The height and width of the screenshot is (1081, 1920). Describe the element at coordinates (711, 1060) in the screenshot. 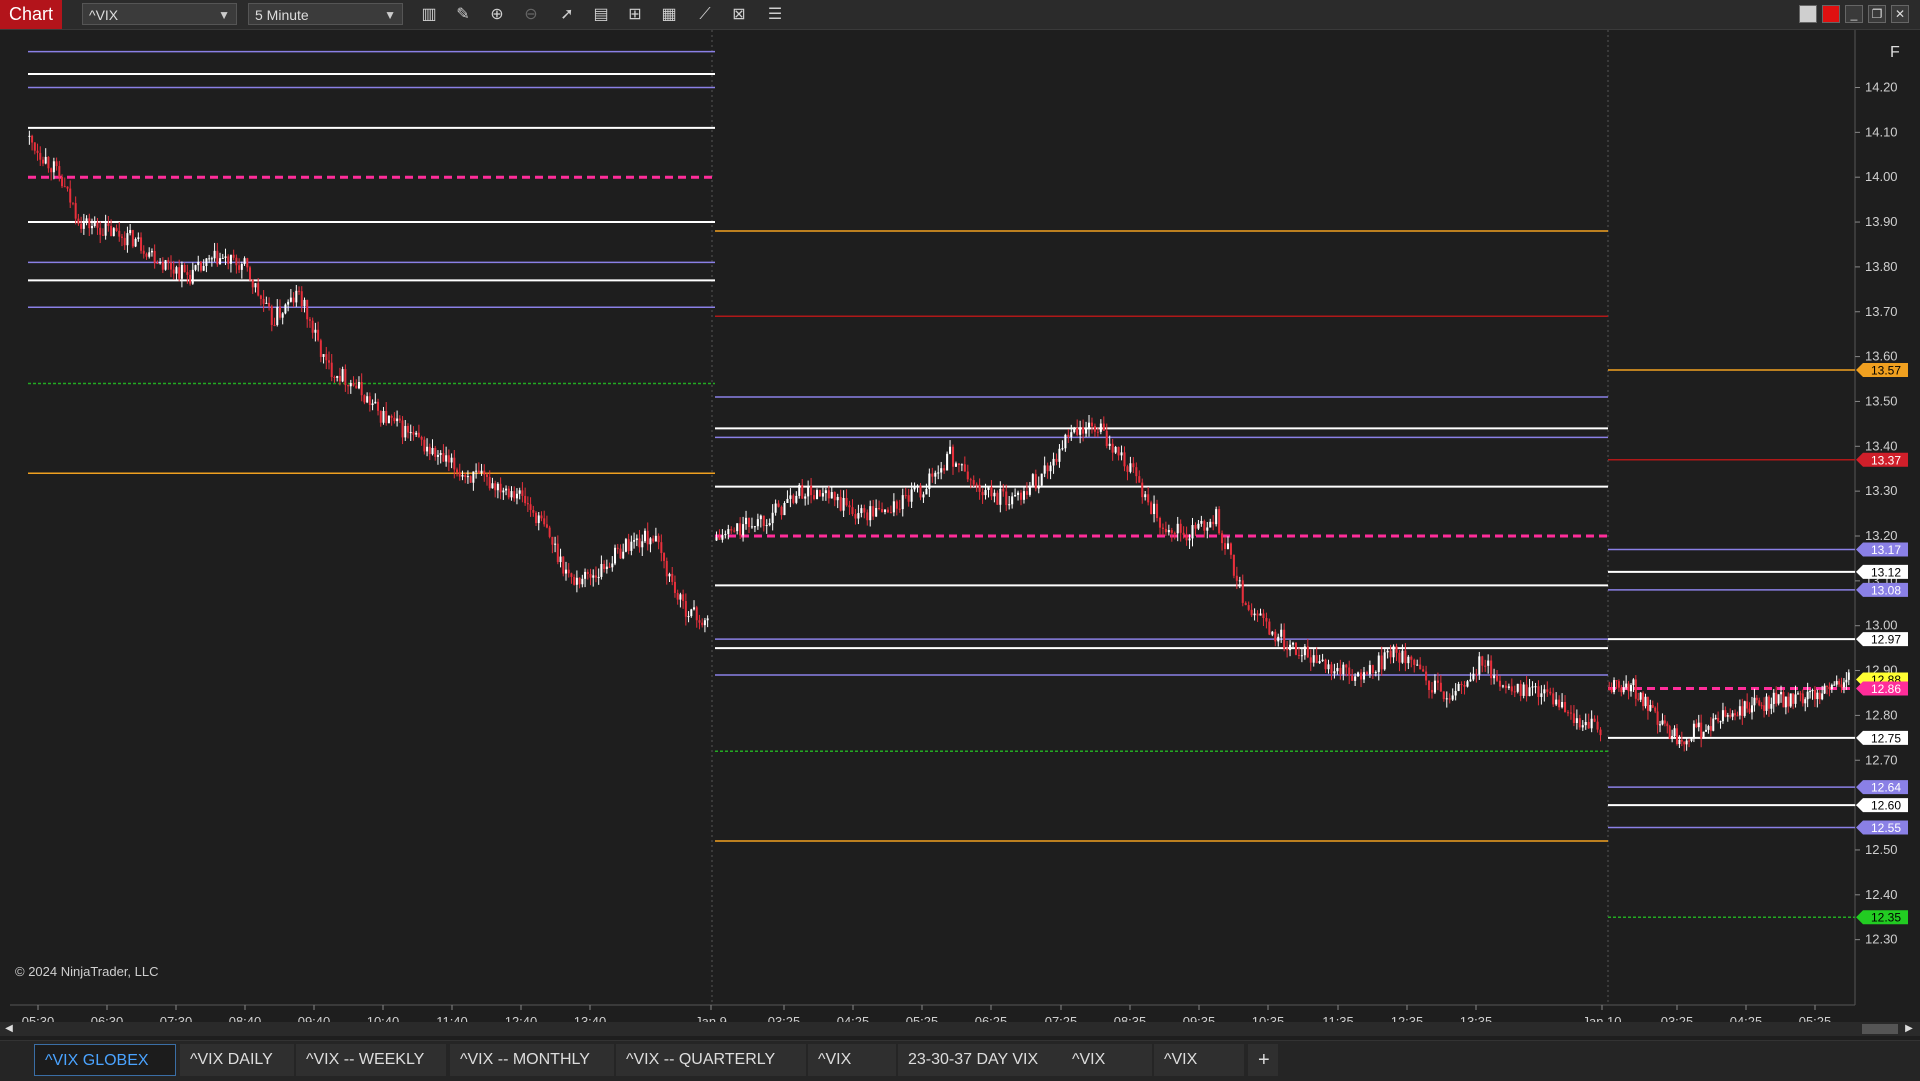

I see `tab-vix-quarterly: ^VIX -- QUARTERLY` at that location.